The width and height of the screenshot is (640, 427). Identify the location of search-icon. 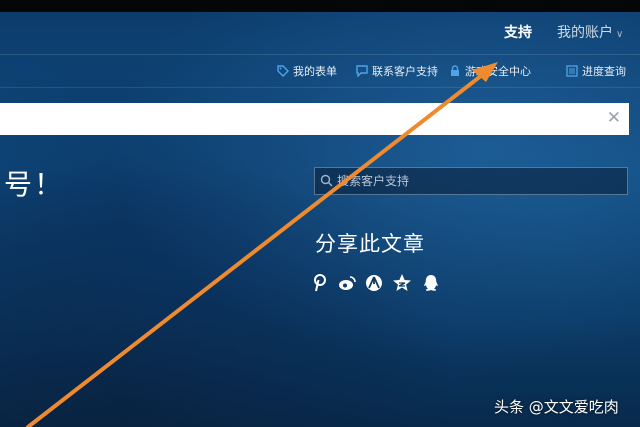
(326, 180).